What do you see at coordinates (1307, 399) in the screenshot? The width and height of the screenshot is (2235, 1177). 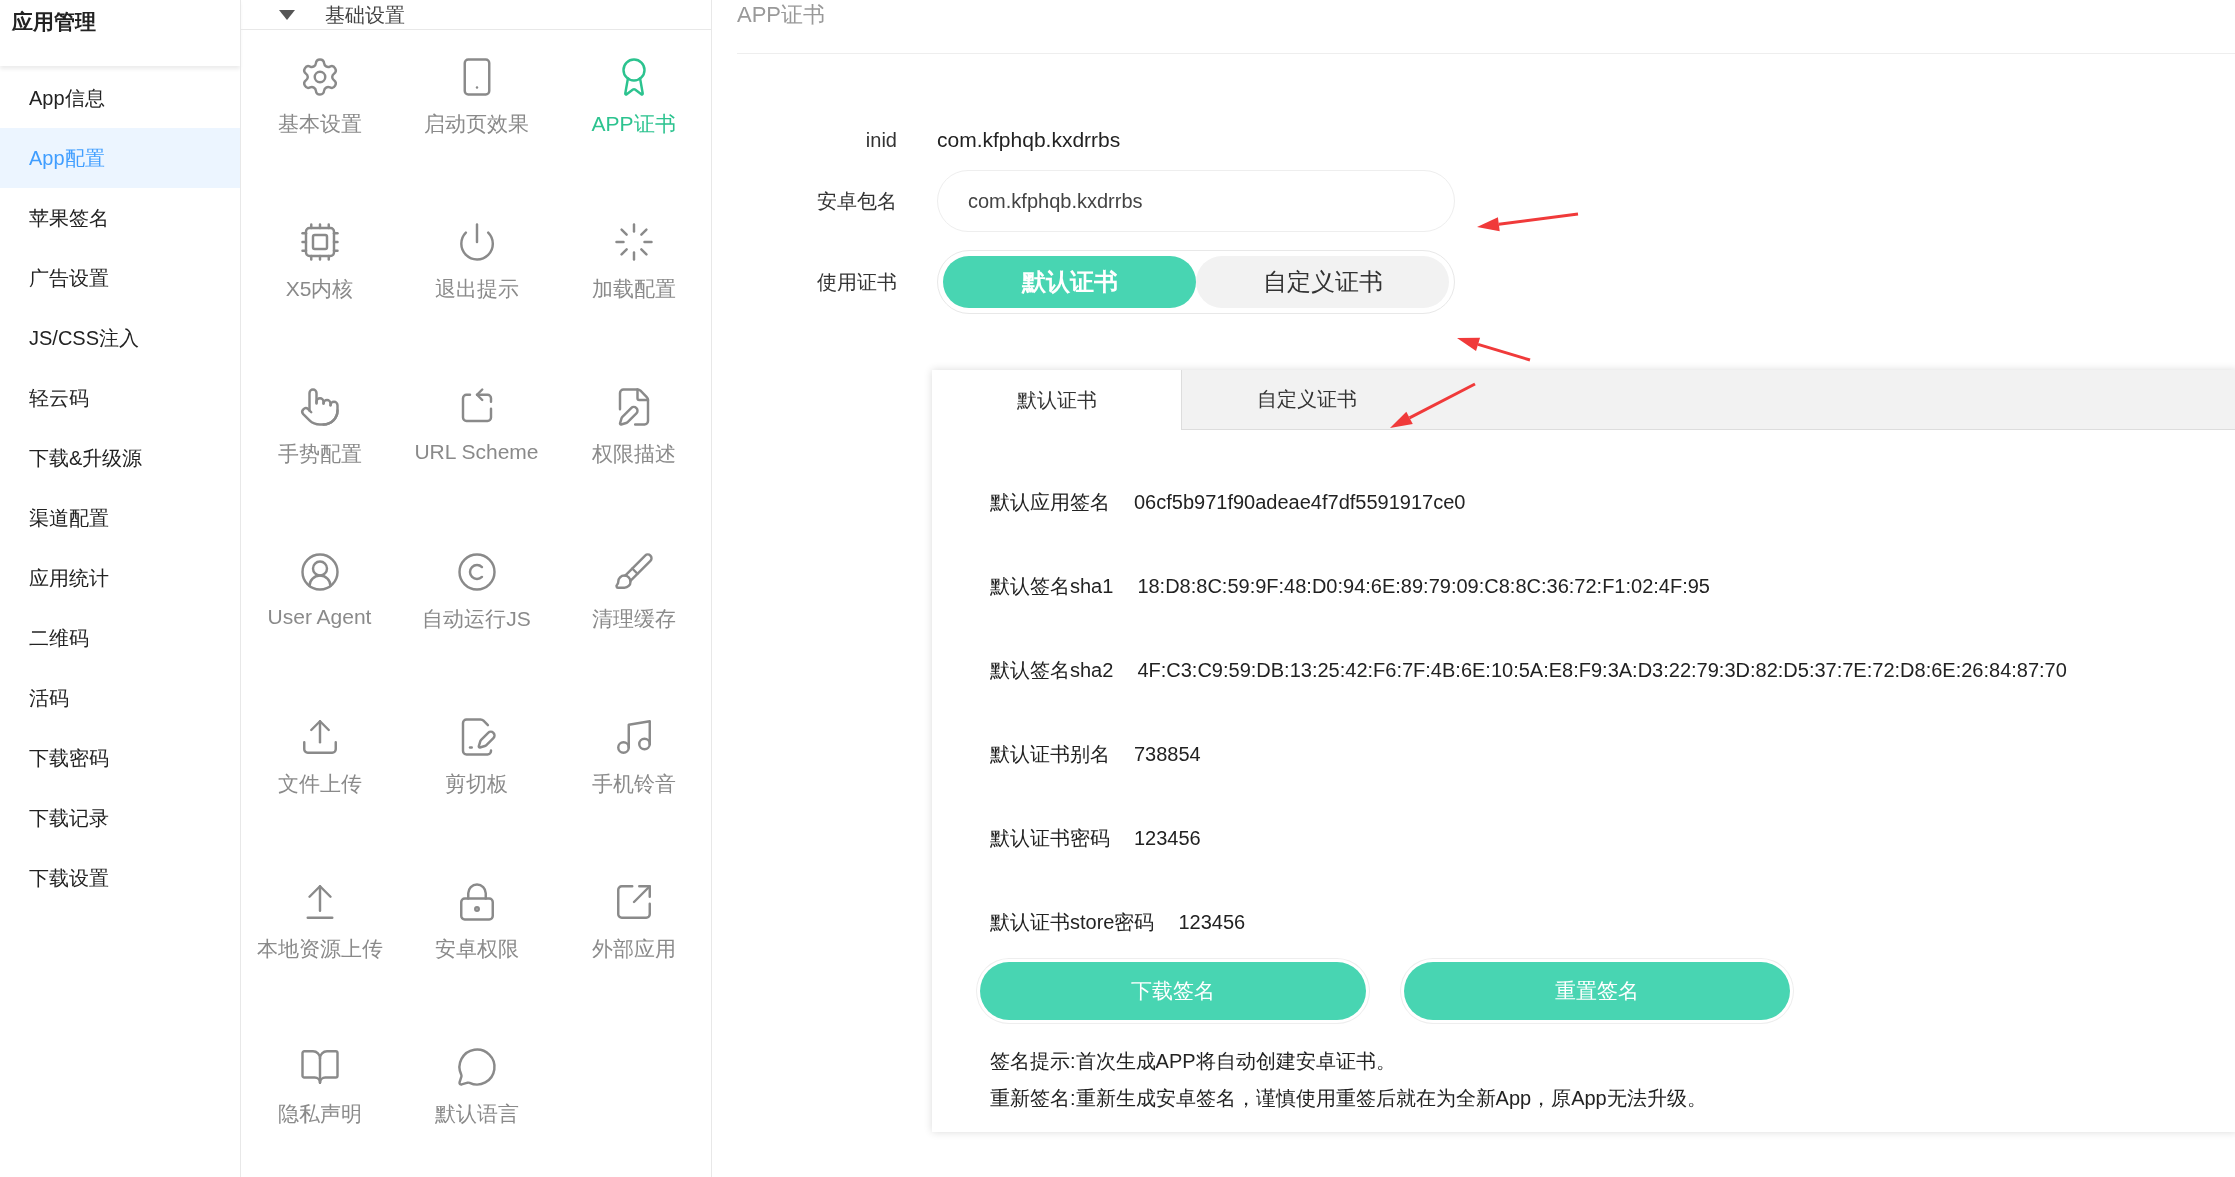 I see `tab: 自定义证书` at bounding box center [1307, 399].